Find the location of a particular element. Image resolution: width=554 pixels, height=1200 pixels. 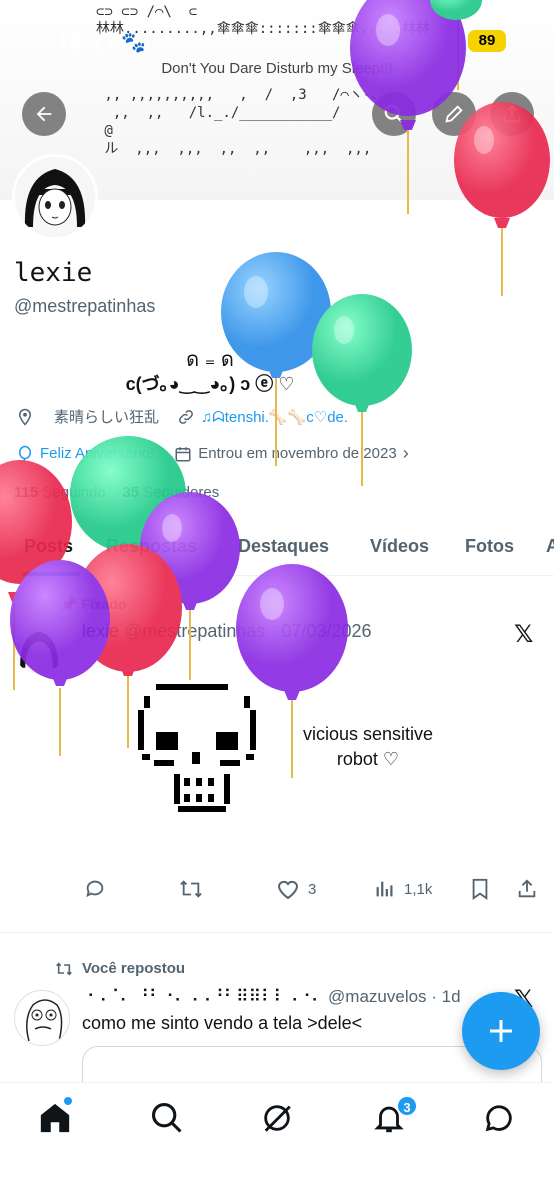

bookmark-button is located at coordinates (480, 889).